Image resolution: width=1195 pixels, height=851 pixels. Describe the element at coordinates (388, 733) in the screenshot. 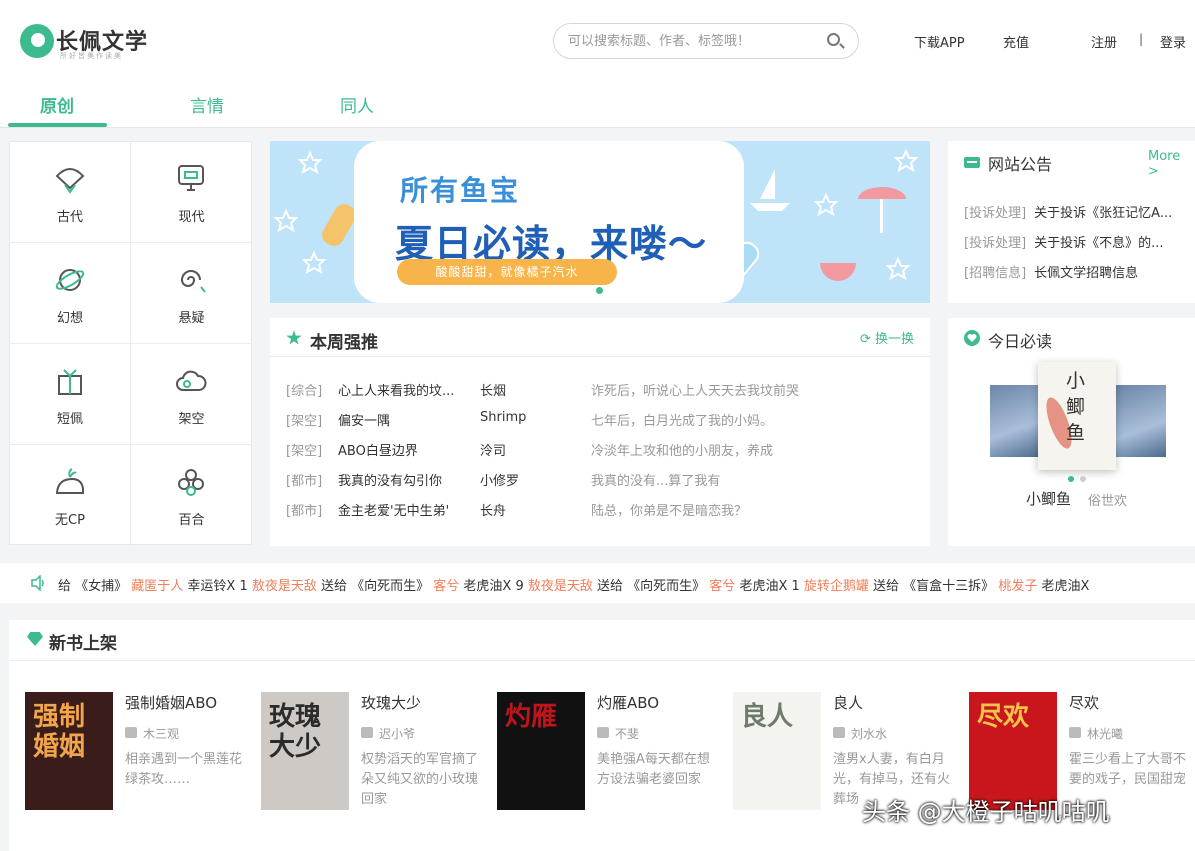

I see `book-author: 迟小爷` at that location.